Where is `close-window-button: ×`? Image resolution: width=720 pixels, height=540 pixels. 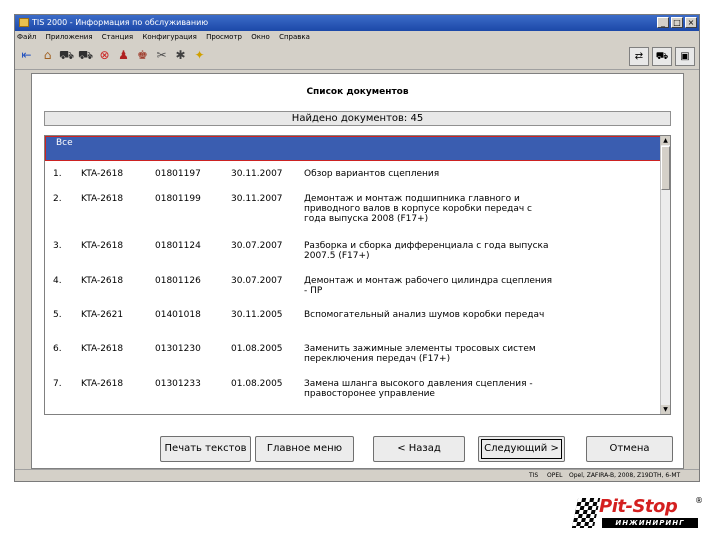
close-window-button: × is located at coordinates (691, 22).